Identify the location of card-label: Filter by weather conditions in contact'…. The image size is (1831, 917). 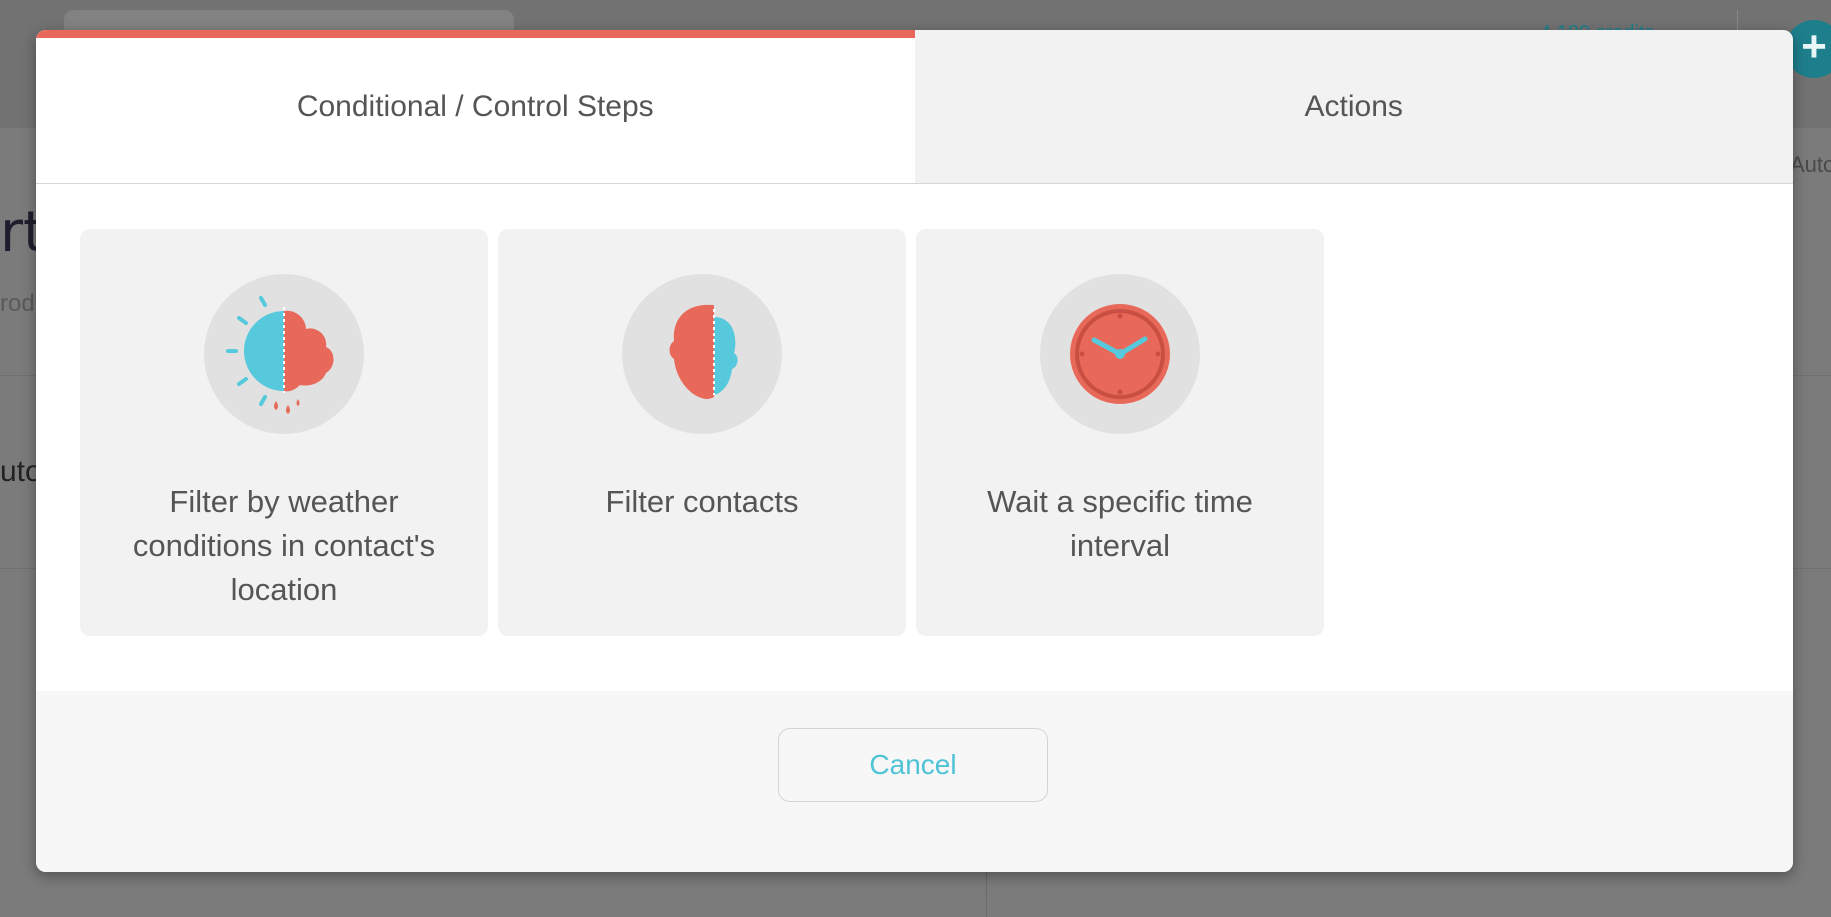
(284, 545).